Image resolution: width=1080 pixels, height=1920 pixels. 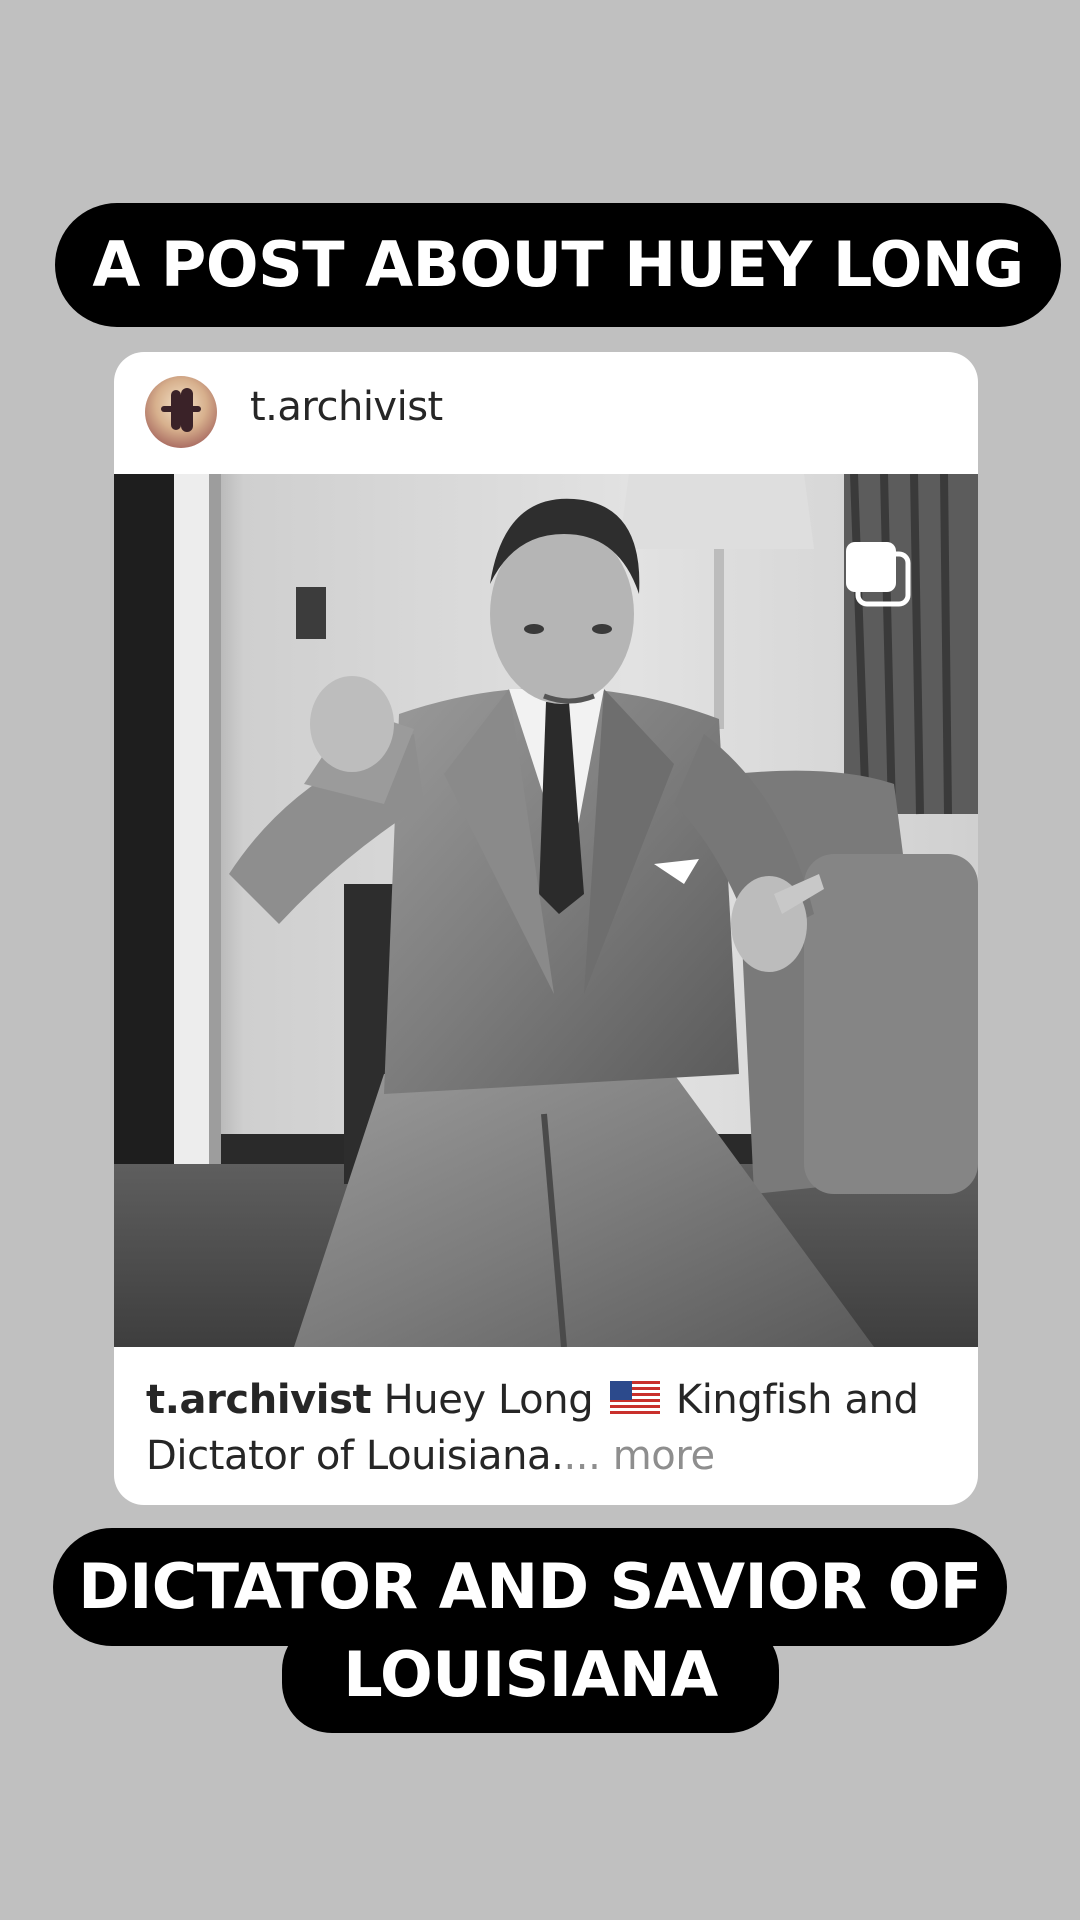 What do you see at coordinates (797, 1400) in the screenshot?
I see `caption-text-mid: Kingfish and` at bounding box center [797, 1400].